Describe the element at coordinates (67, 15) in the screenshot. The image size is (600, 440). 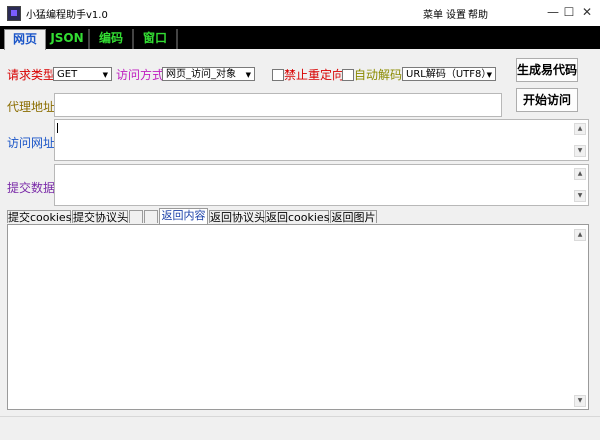
I see `window-title: 小猛编程助手v1.0` at that location.